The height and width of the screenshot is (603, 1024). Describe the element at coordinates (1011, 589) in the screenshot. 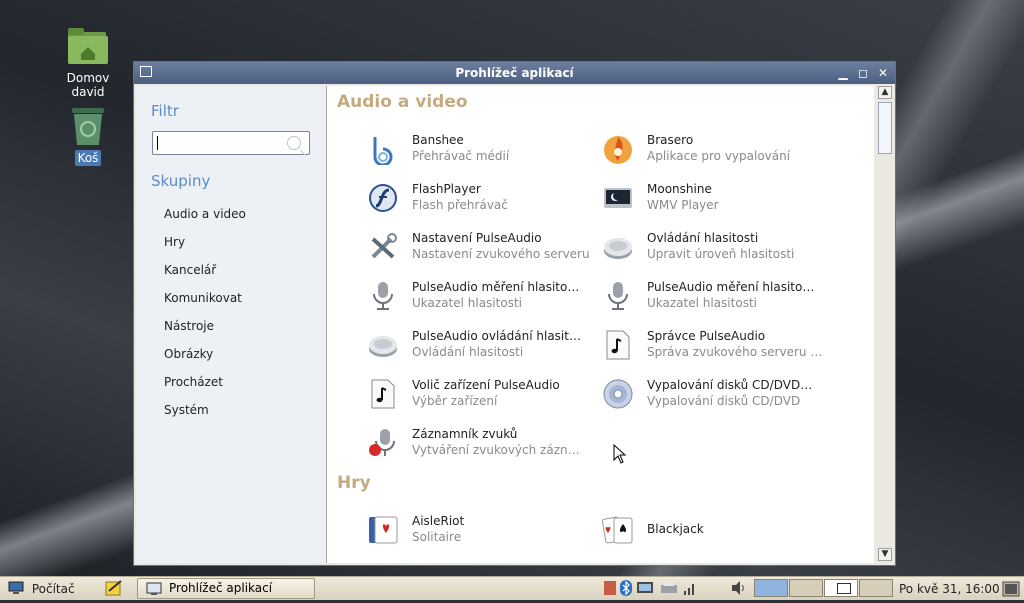

I see `show-desktop-icon` at that location.